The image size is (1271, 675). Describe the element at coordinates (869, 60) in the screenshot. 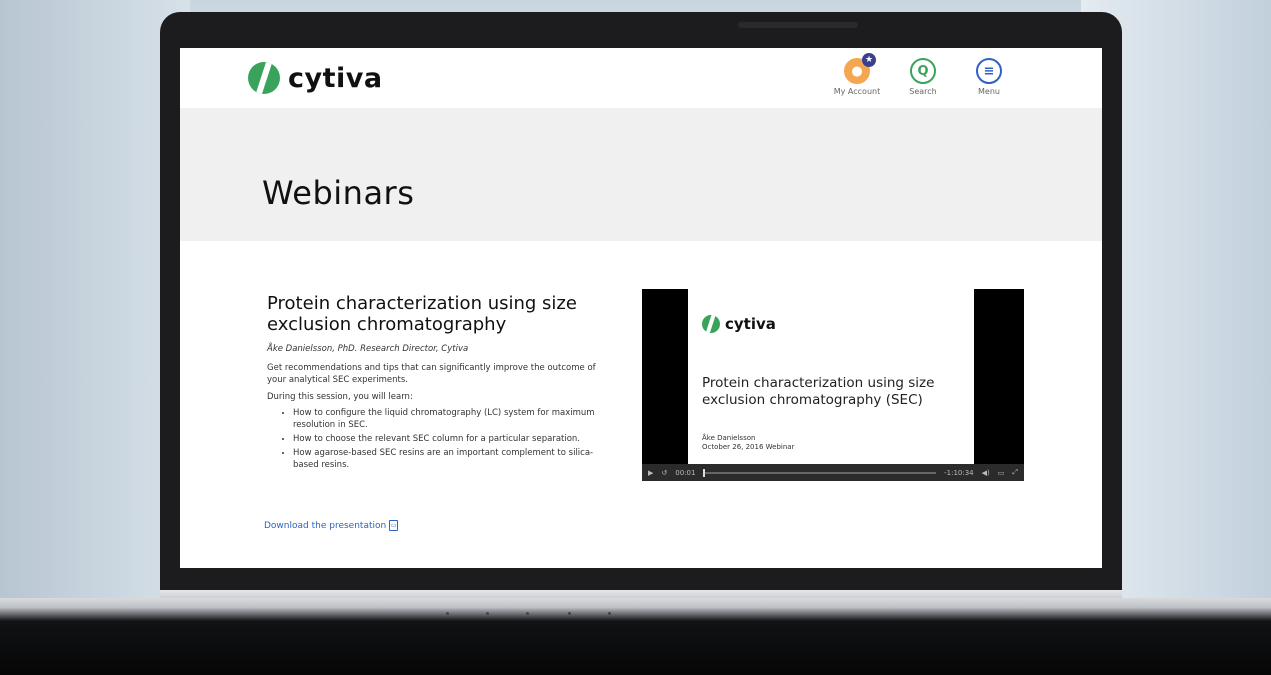

I see `star-badge-icon: ★` at that location.